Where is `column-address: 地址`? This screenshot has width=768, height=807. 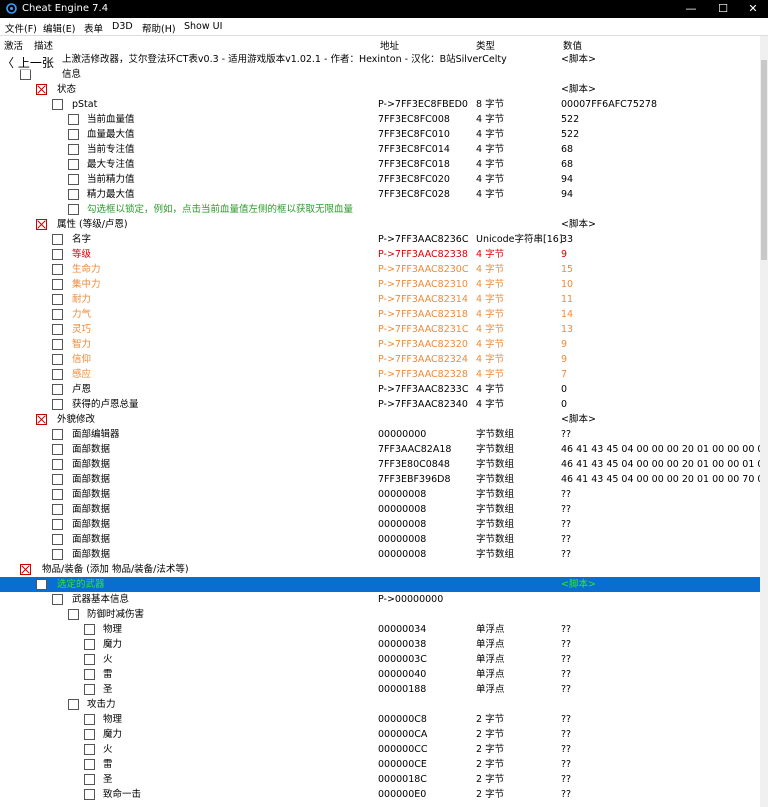
column-address: 地址 is located at coordinates (389, 45).